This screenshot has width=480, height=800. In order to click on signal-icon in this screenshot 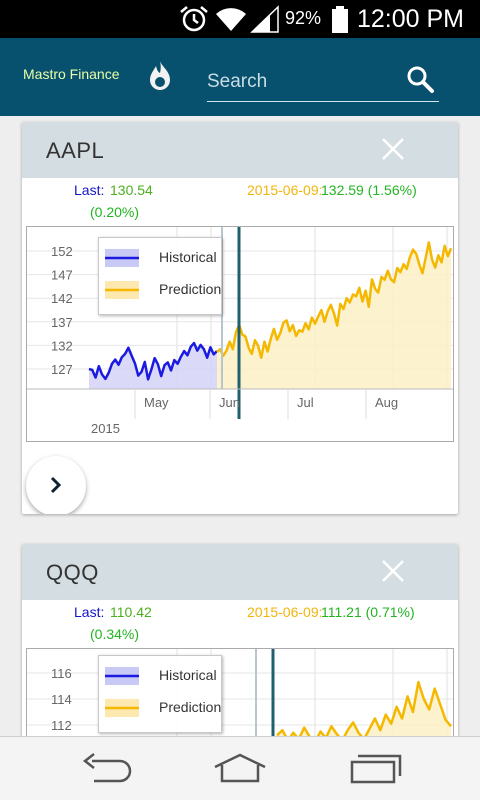, I will do `click(265, 21)`.